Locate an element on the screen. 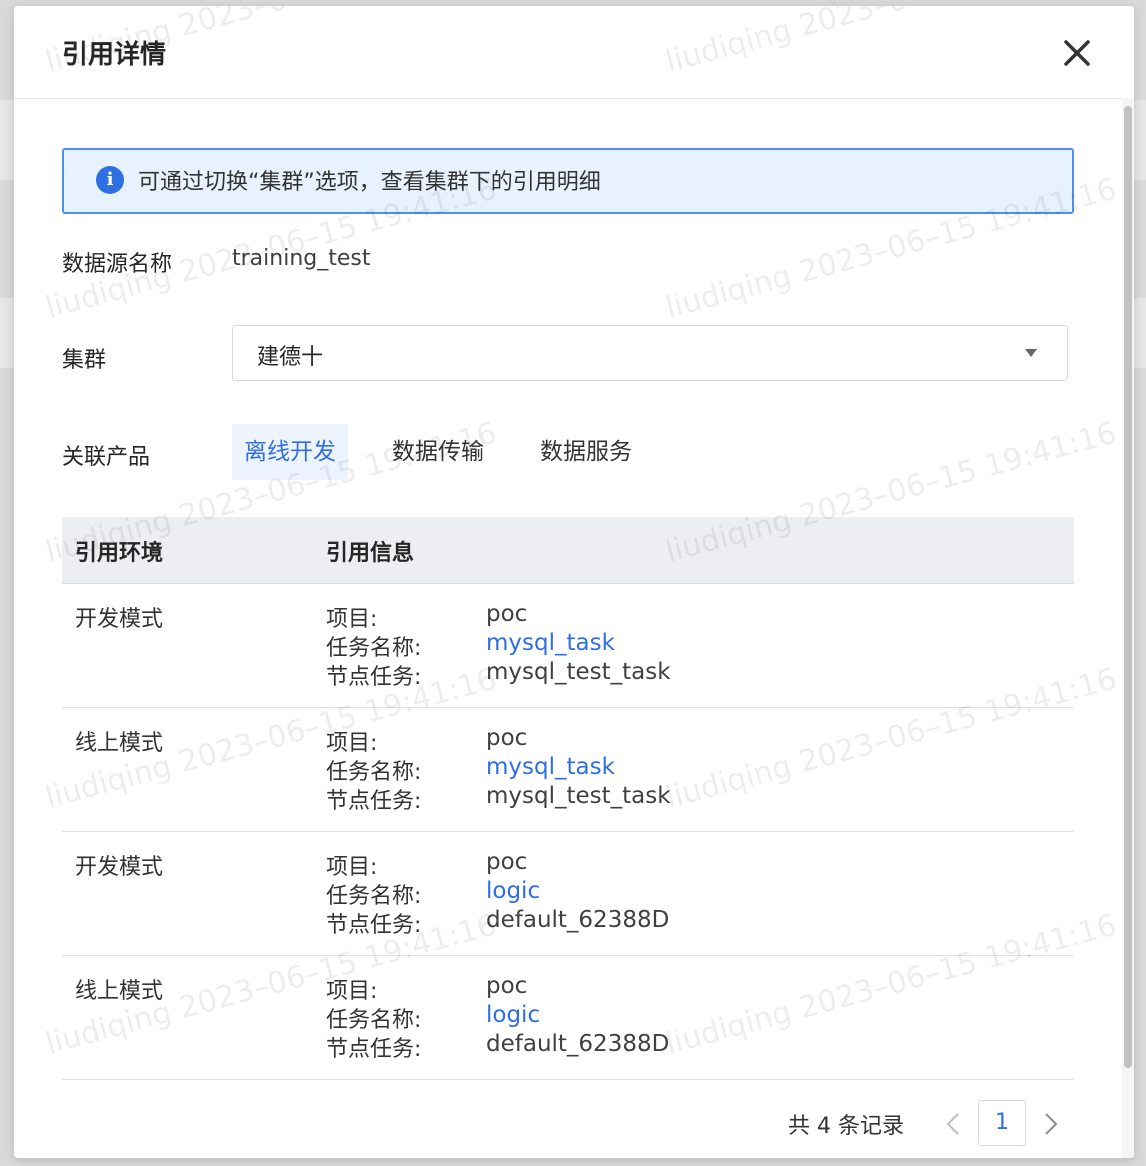  tab-offline-dev: 离线开发 is located at coordinates (290, 452).